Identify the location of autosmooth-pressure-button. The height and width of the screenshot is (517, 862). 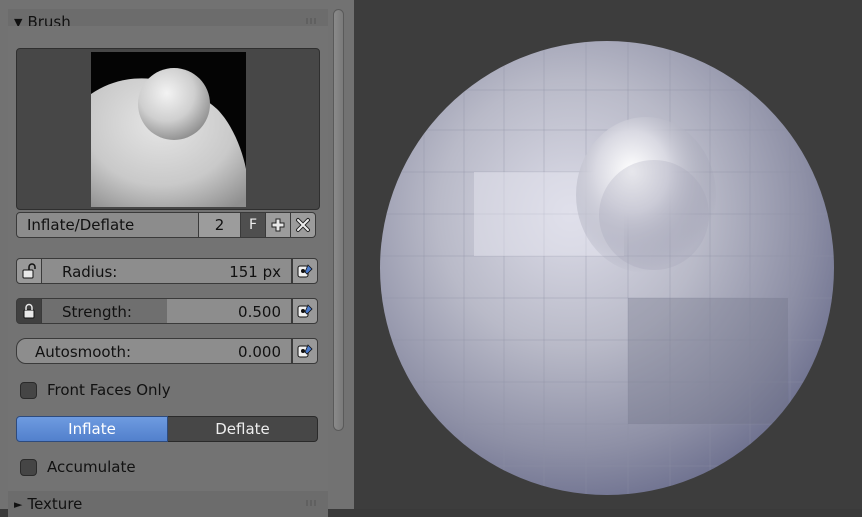
(305, 351).